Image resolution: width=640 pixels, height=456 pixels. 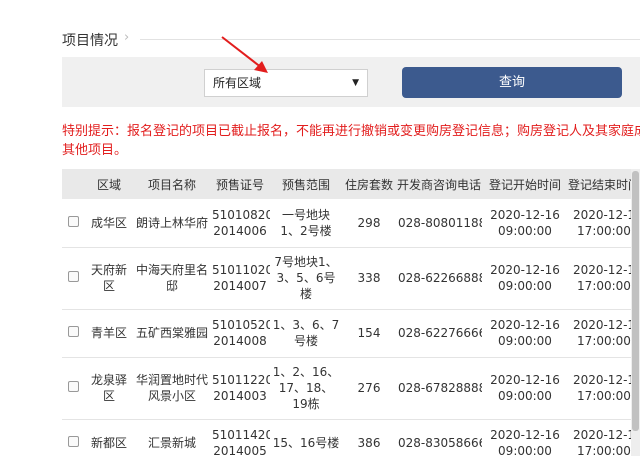 I want to click on cell-cert: 51011020 2014007, so click(x=240, y=278).